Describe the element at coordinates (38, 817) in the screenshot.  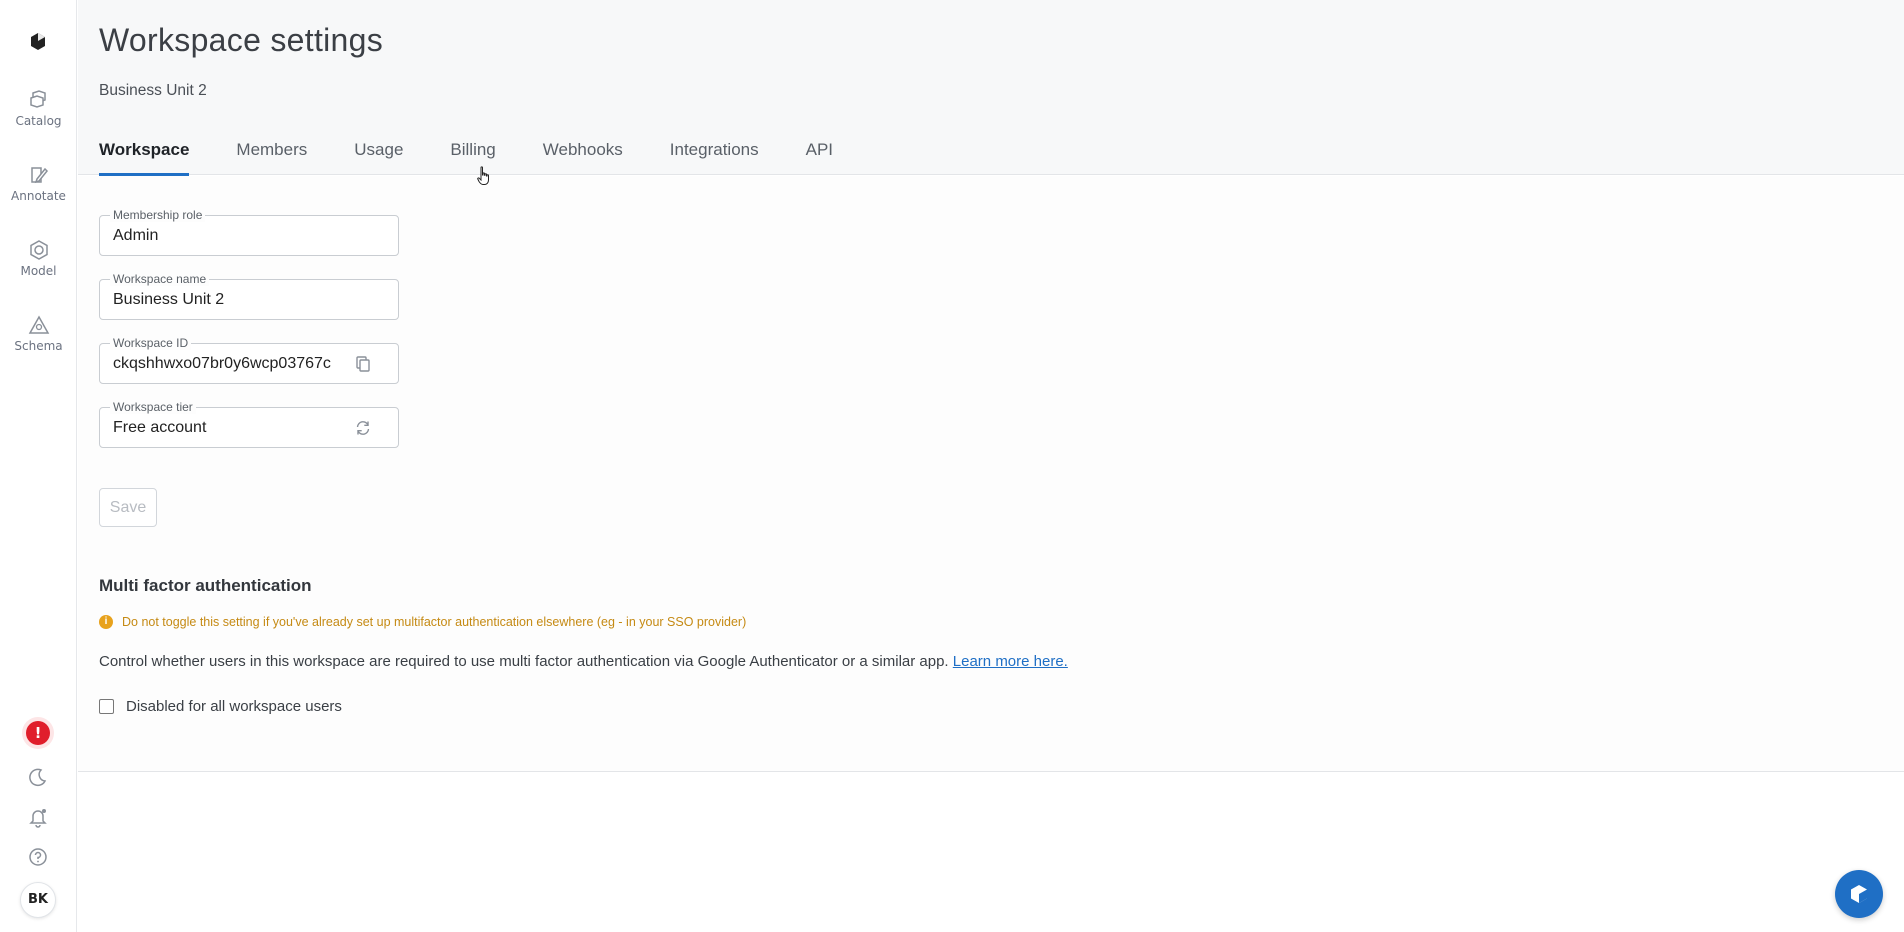
I see `notifications-bell-icon` at that location.